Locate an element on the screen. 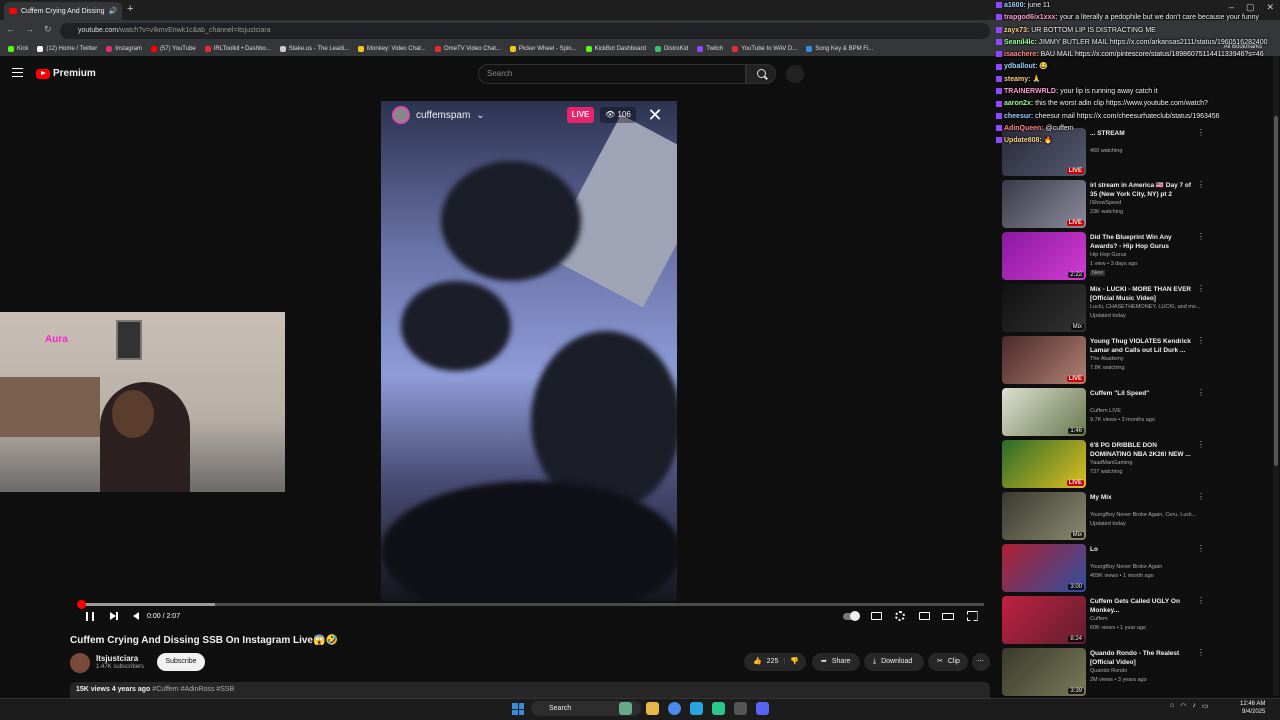 This screenshot has height=720, width=1280. volume-tray-icon: ♪ is located at coordinates (1194, 706).